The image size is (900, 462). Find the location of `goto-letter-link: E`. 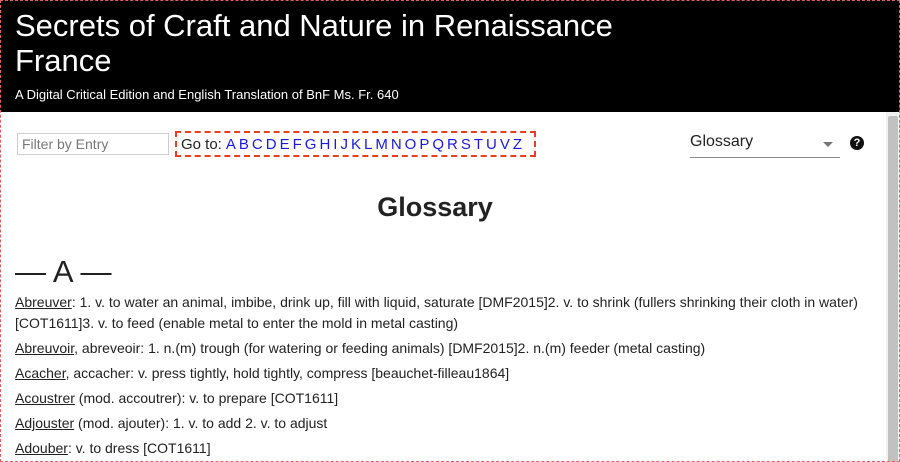

goto-letter-link: E is located at coordinates (285, 144).